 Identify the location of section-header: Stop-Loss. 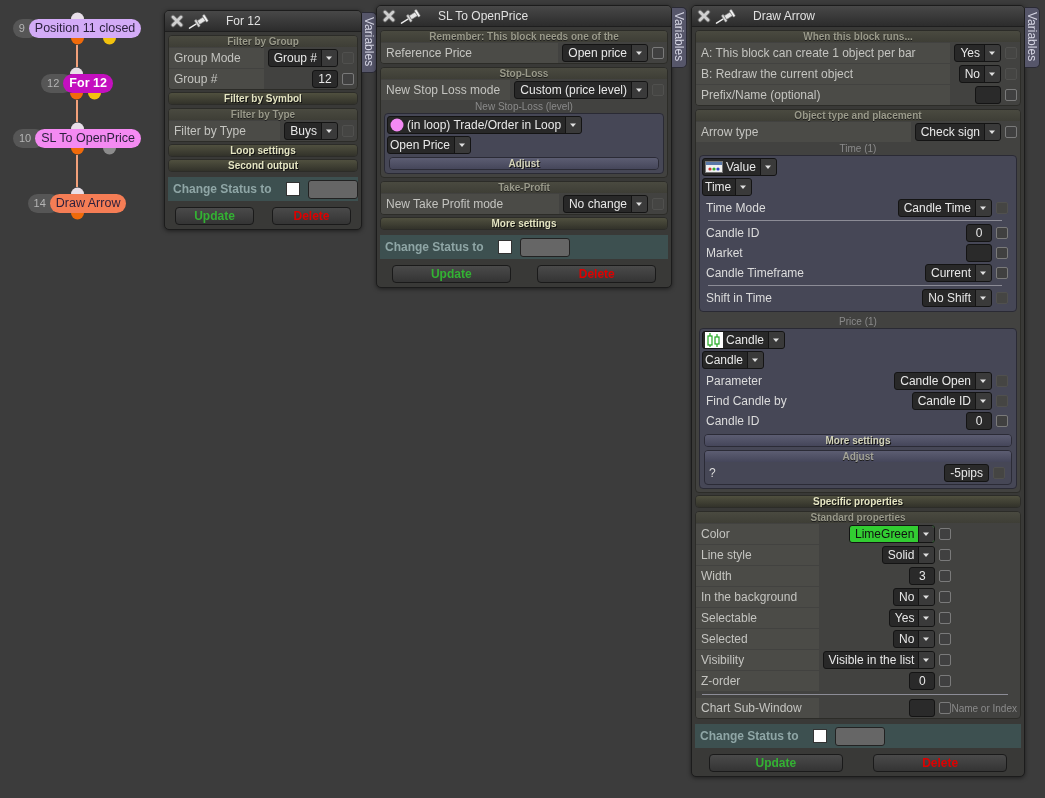
(524, 73).